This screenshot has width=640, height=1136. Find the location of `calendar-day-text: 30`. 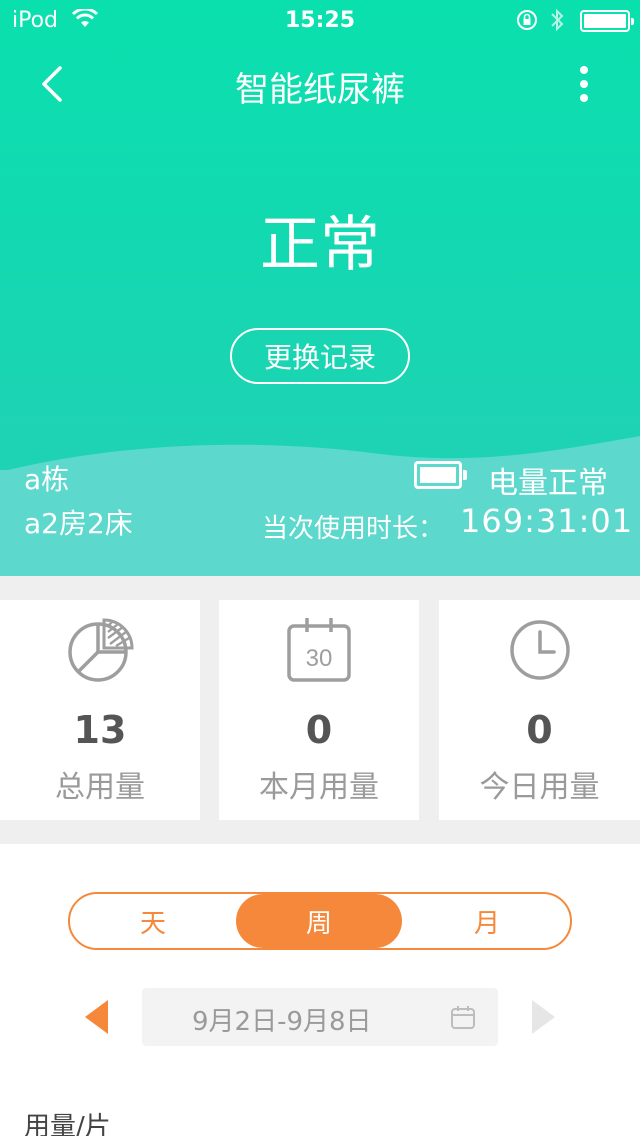

calendar-day-text: 30 is located at coordinates (319, 658).